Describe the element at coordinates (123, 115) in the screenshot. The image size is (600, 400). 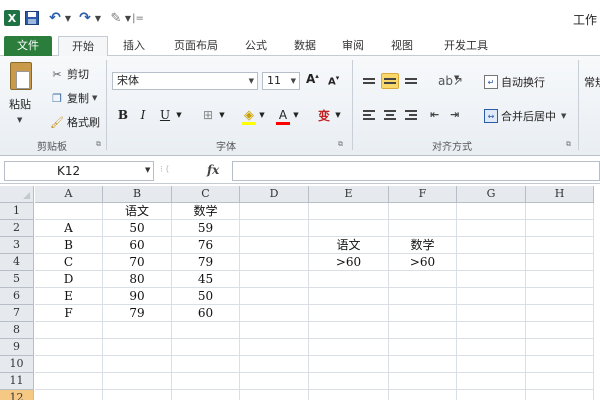
I see `bold-button: B` at that location.